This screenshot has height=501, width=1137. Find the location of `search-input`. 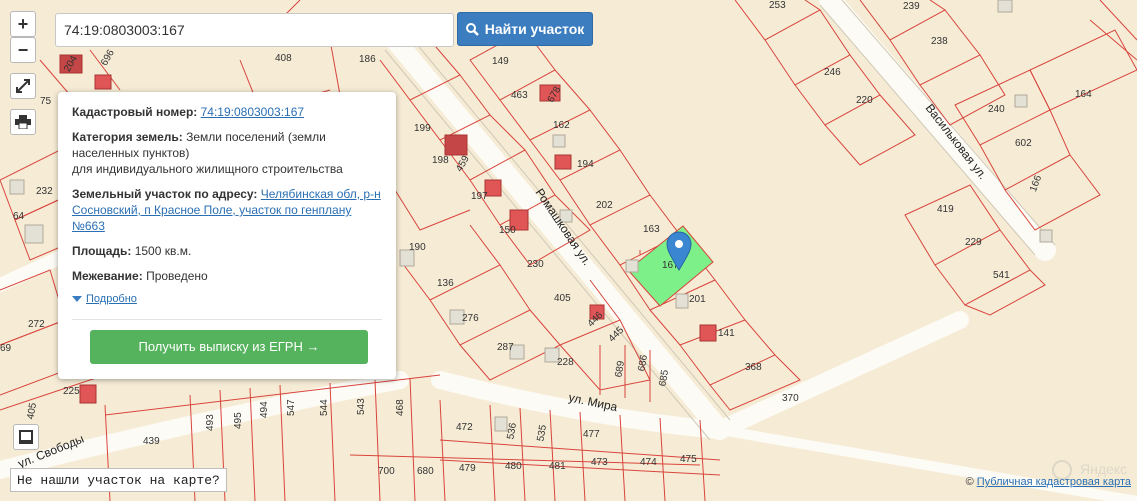

search-input is located at coordinates (254, 30).